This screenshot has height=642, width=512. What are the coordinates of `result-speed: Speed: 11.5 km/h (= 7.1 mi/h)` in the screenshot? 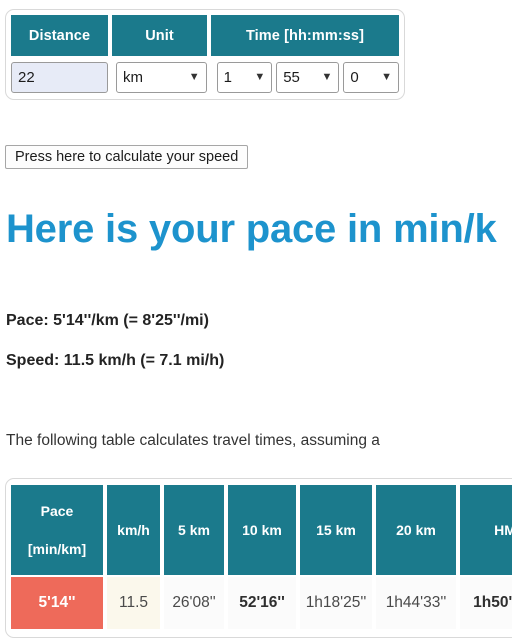 It's located at (115, 360).